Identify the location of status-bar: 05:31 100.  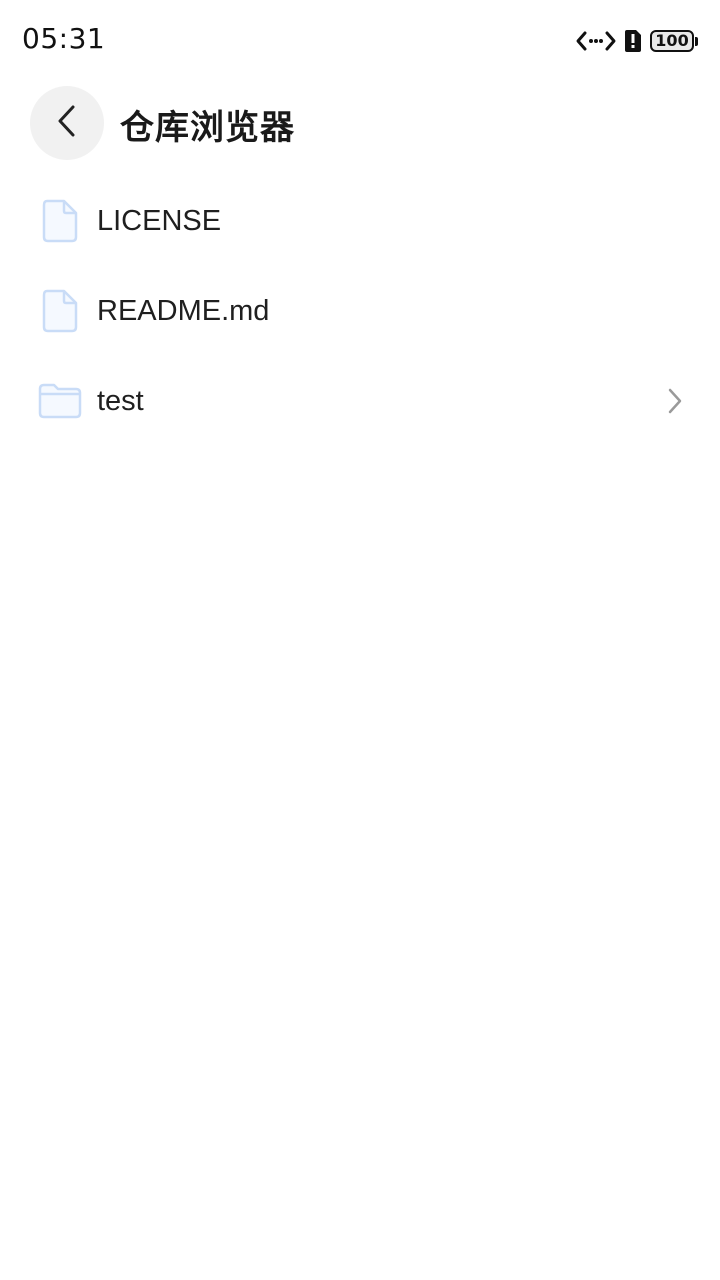
(360, 40).